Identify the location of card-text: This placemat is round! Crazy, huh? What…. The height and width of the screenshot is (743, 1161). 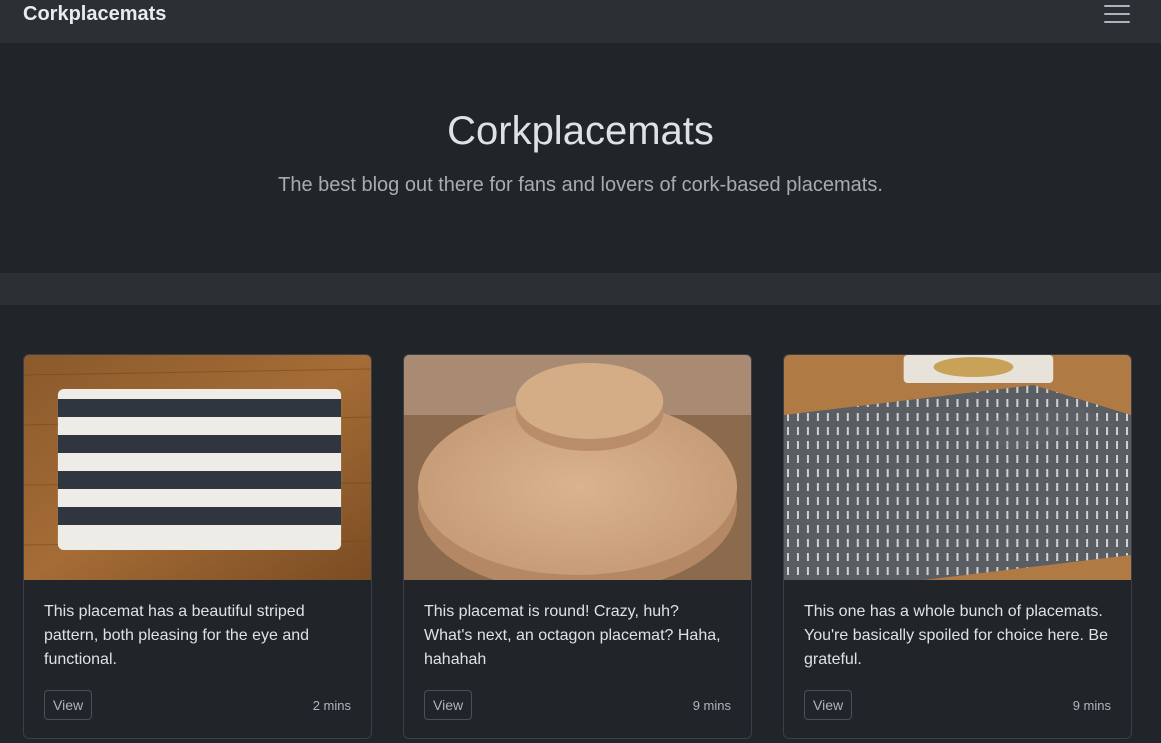
(572, 635).